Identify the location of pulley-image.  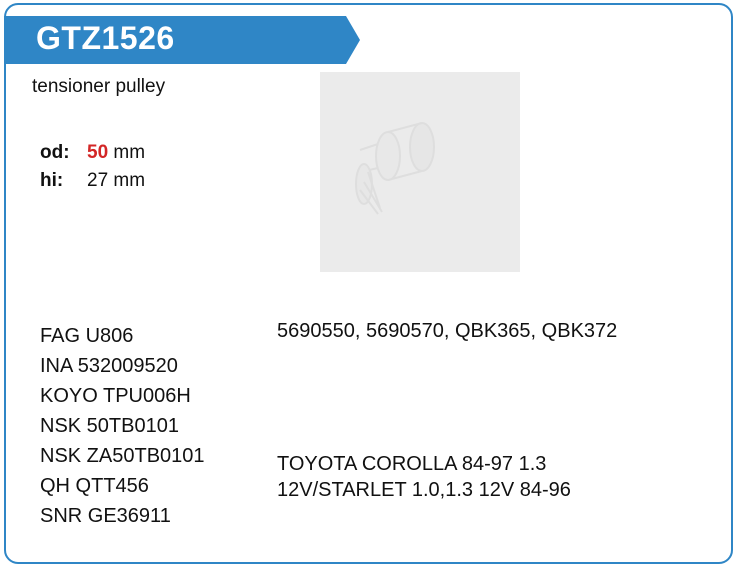
(395, 168).